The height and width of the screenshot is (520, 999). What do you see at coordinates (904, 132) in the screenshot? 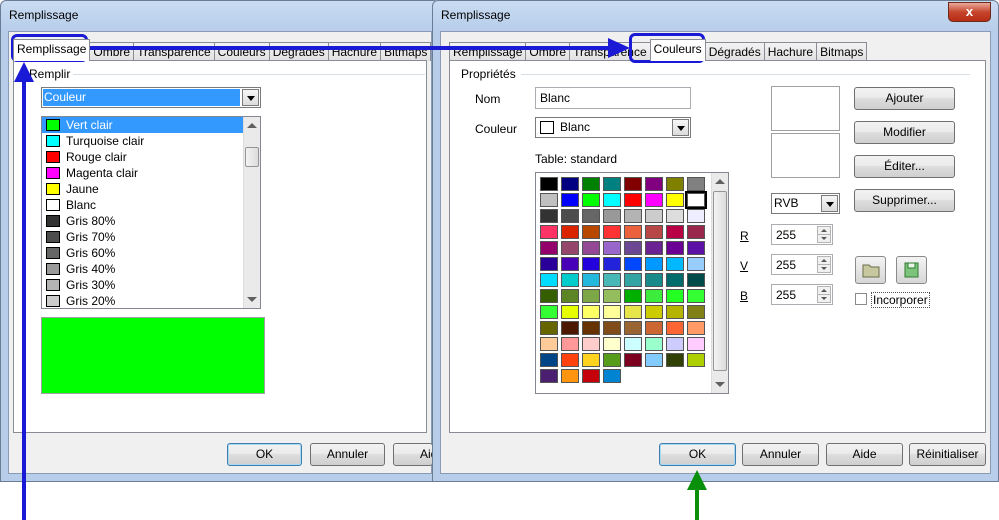
I see `modify-button: Modifier` at bounding box center [904, 132].